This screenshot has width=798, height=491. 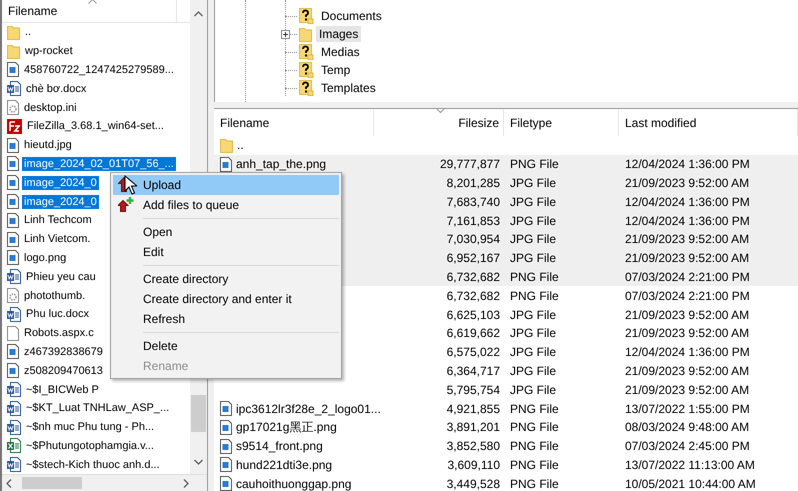 I want to click on table-cell-text: 6,952,167, so click(x=473, y=258).